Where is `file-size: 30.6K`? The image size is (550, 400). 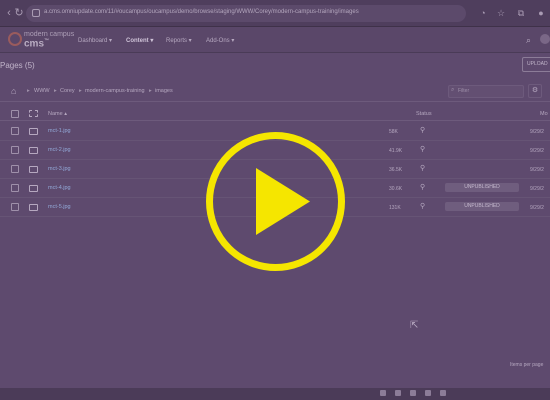 file-size: 30.6K is located at coordinates (396, 189).